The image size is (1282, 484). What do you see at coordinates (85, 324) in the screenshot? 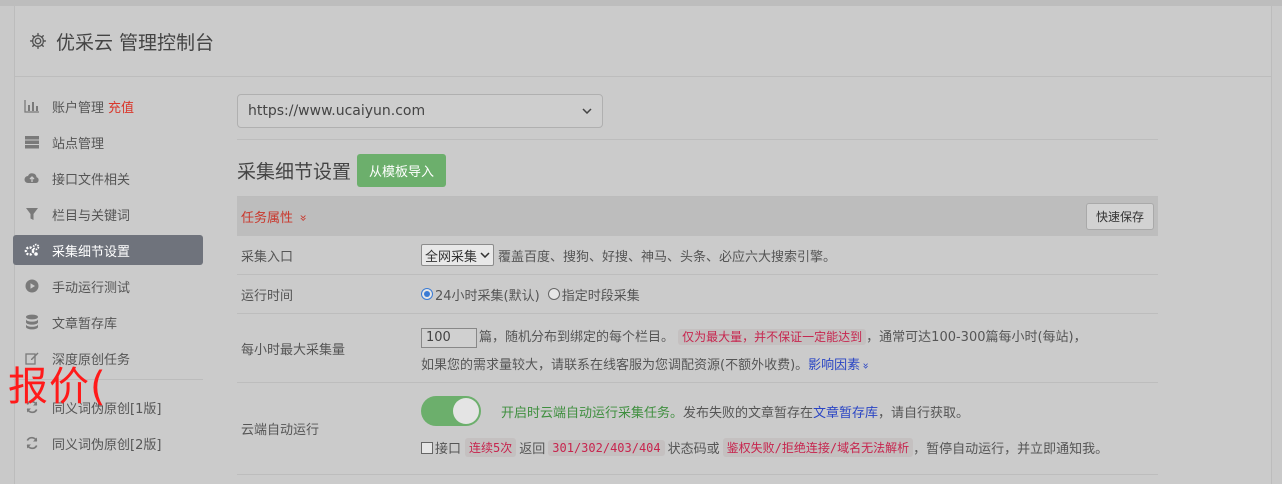
I see `sidebar-item-label: 文章暂存库` at bounding box center [85, 324].